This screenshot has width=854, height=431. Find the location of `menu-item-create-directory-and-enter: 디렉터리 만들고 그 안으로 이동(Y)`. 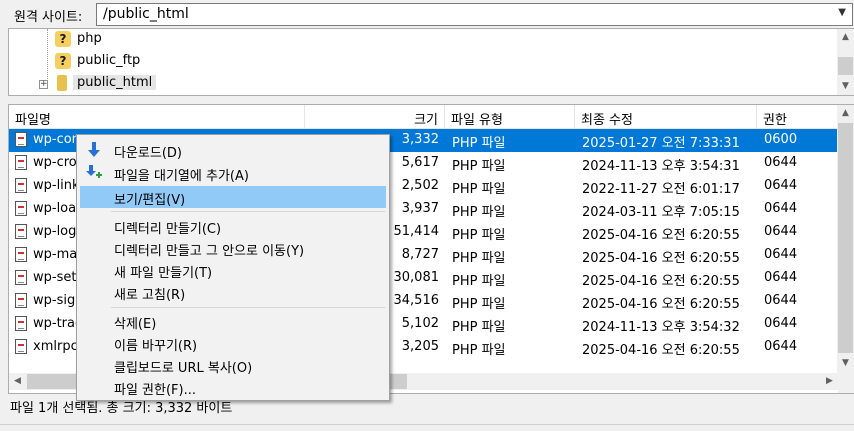

menu-item-create-directory-and-enter: 디렉터리 만들고 그 안으로 이동(Y) is located at coordinates (233, 248).